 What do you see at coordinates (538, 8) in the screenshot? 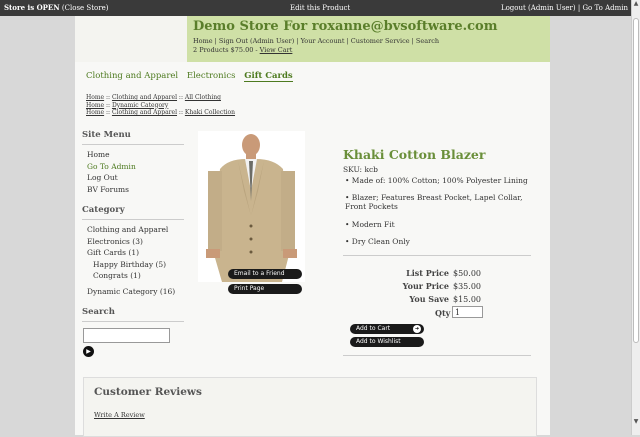
I see `logout-link: Logout (Admin User)` at bounding box center [538, 8].